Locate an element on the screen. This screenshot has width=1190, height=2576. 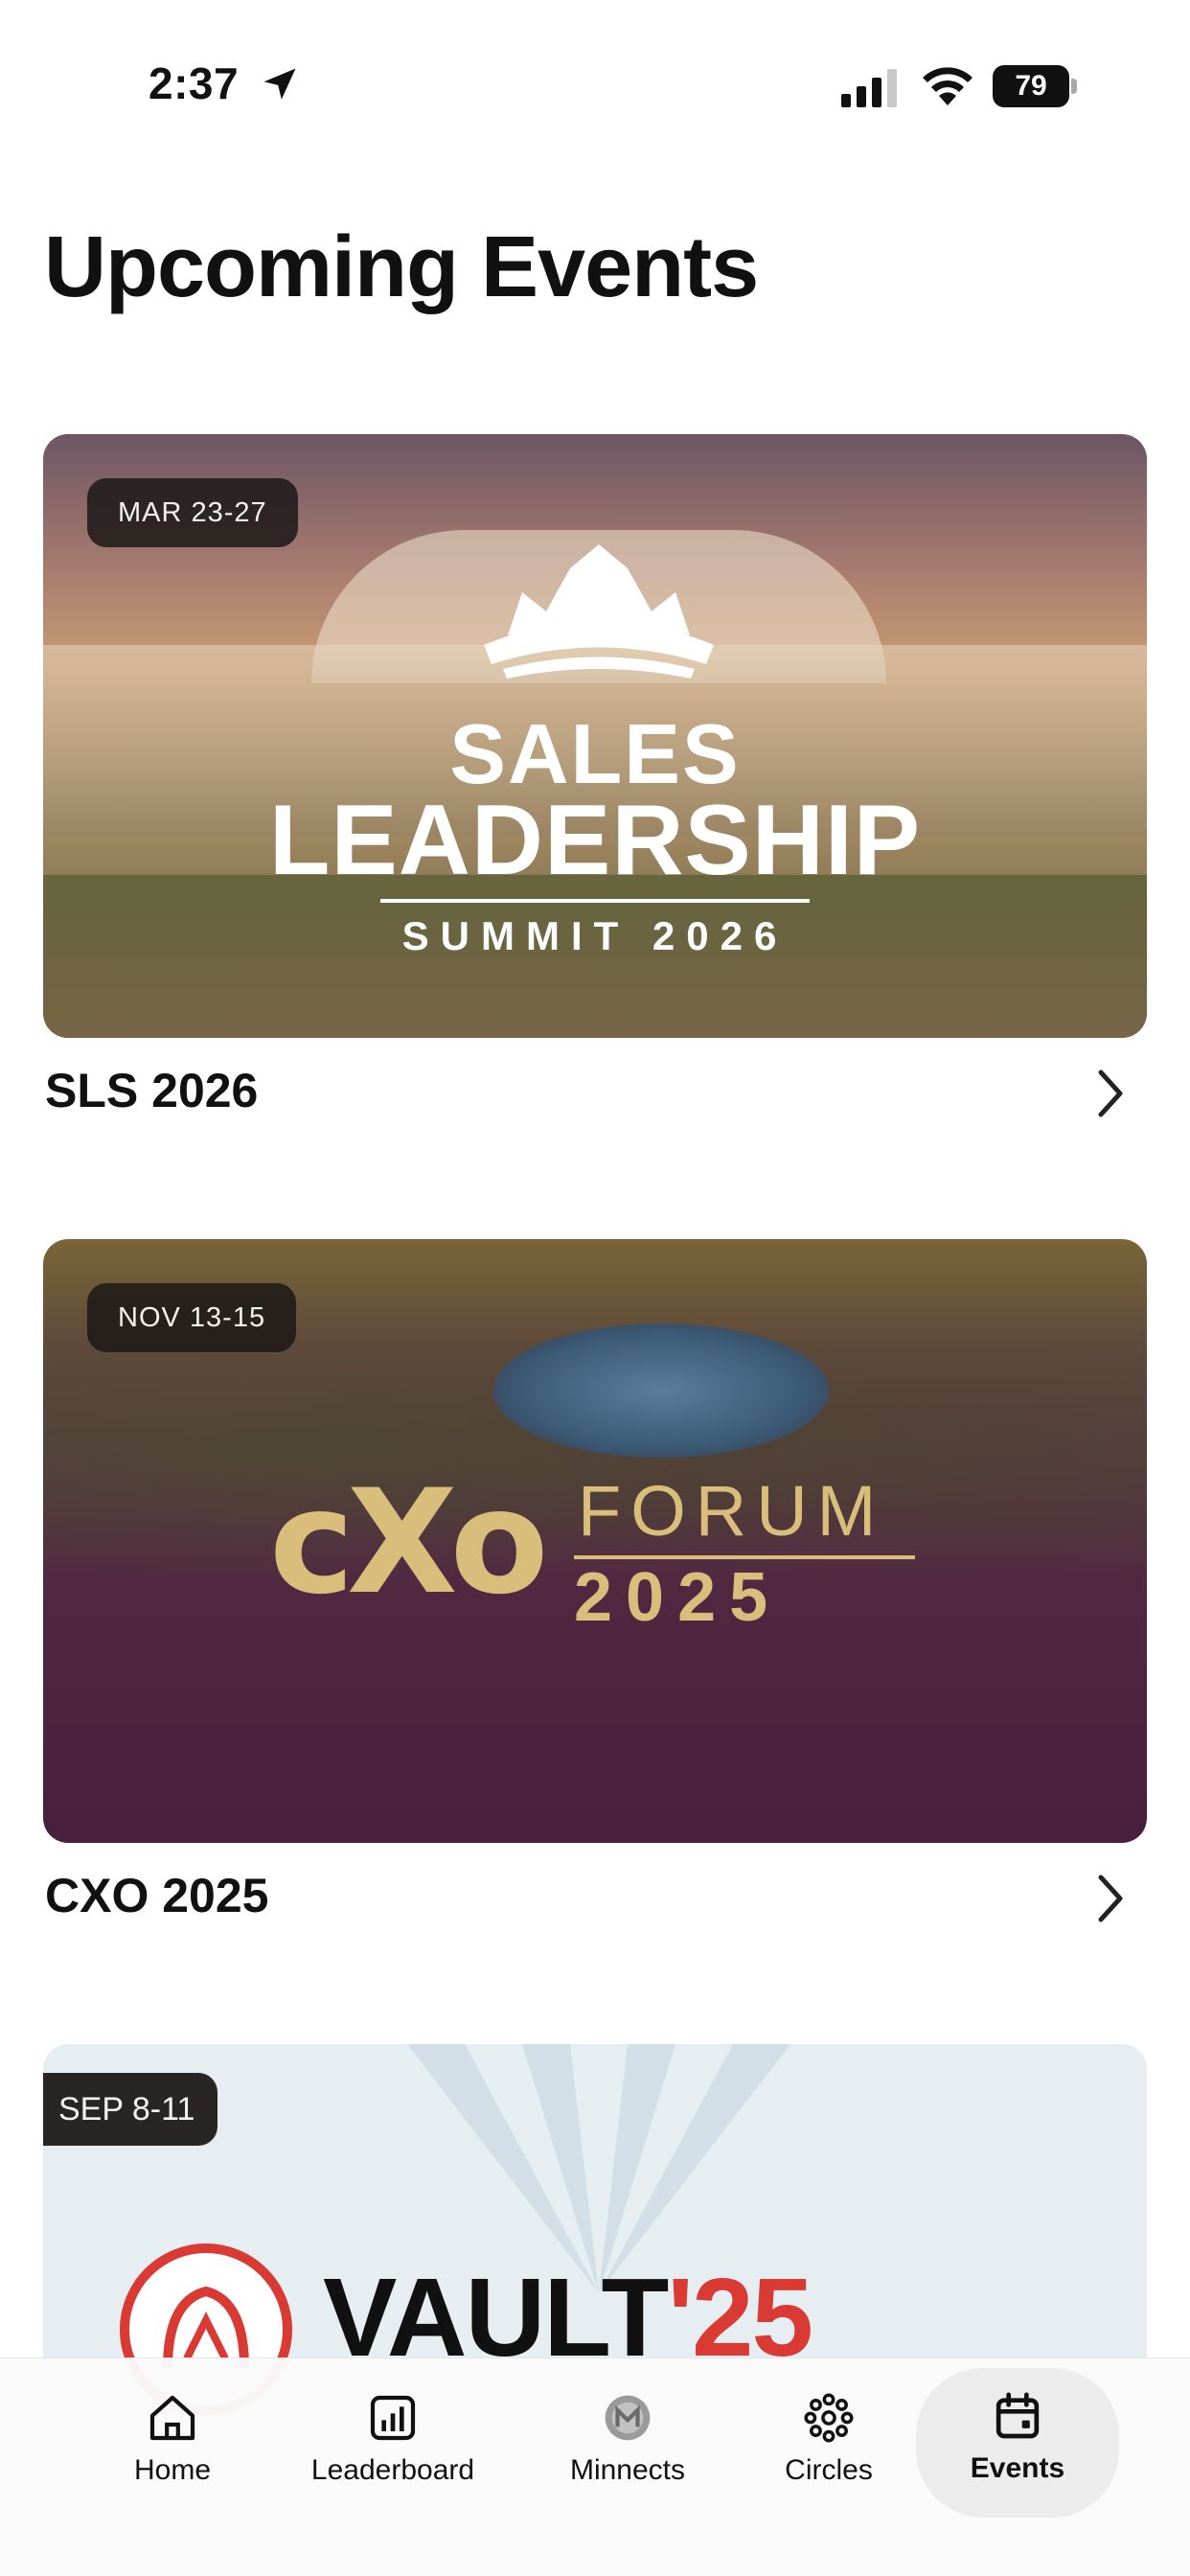
cxo-forum-year: 2025 is located at coordinates (678, 1598).